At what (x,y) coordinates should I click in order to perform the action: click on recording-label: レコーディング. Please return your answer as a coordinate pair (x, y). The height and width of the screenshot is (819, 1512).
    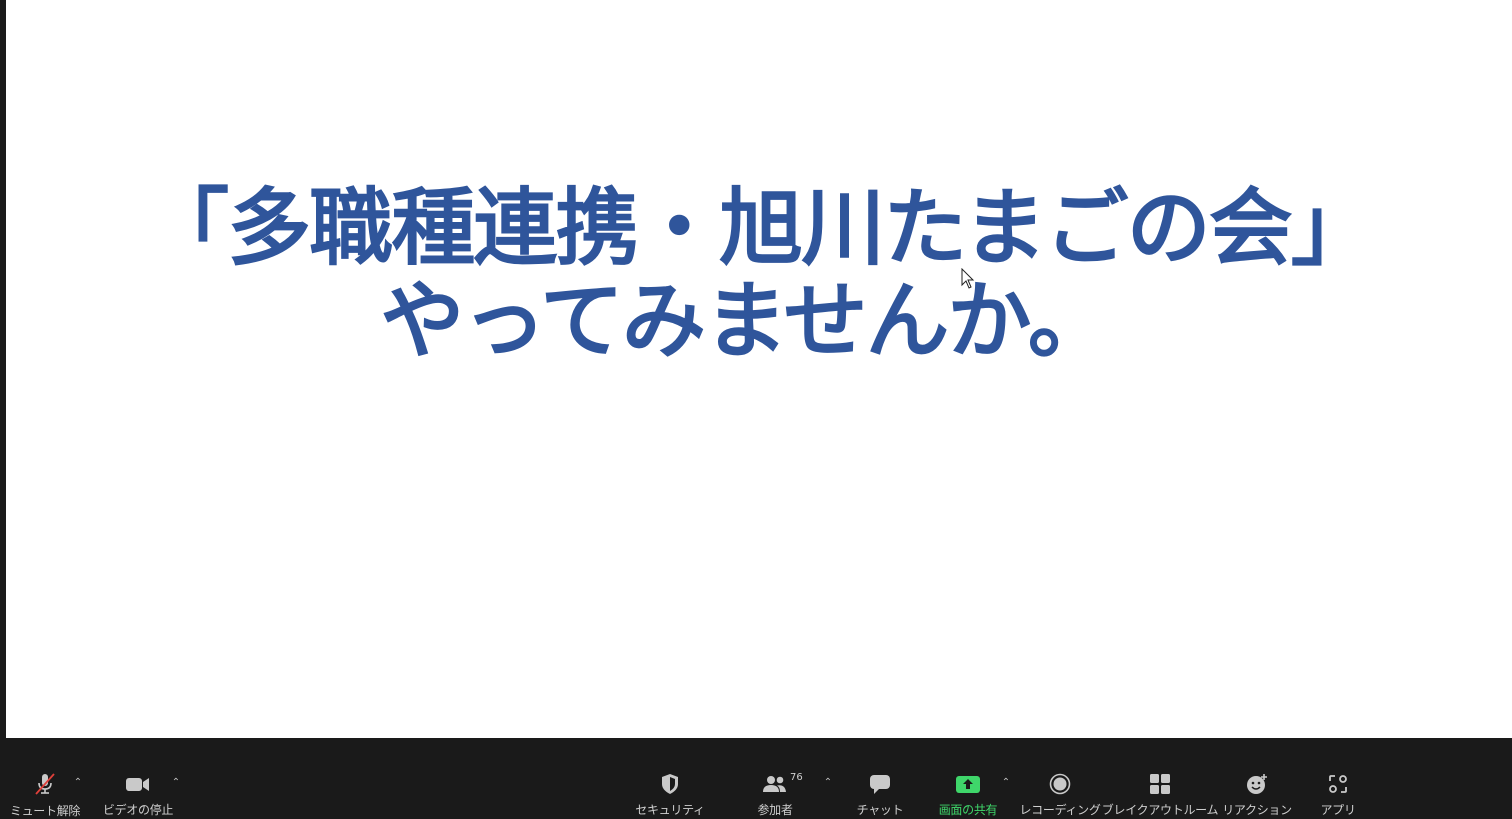
    Looking at the image, I should click on (1060, 810).